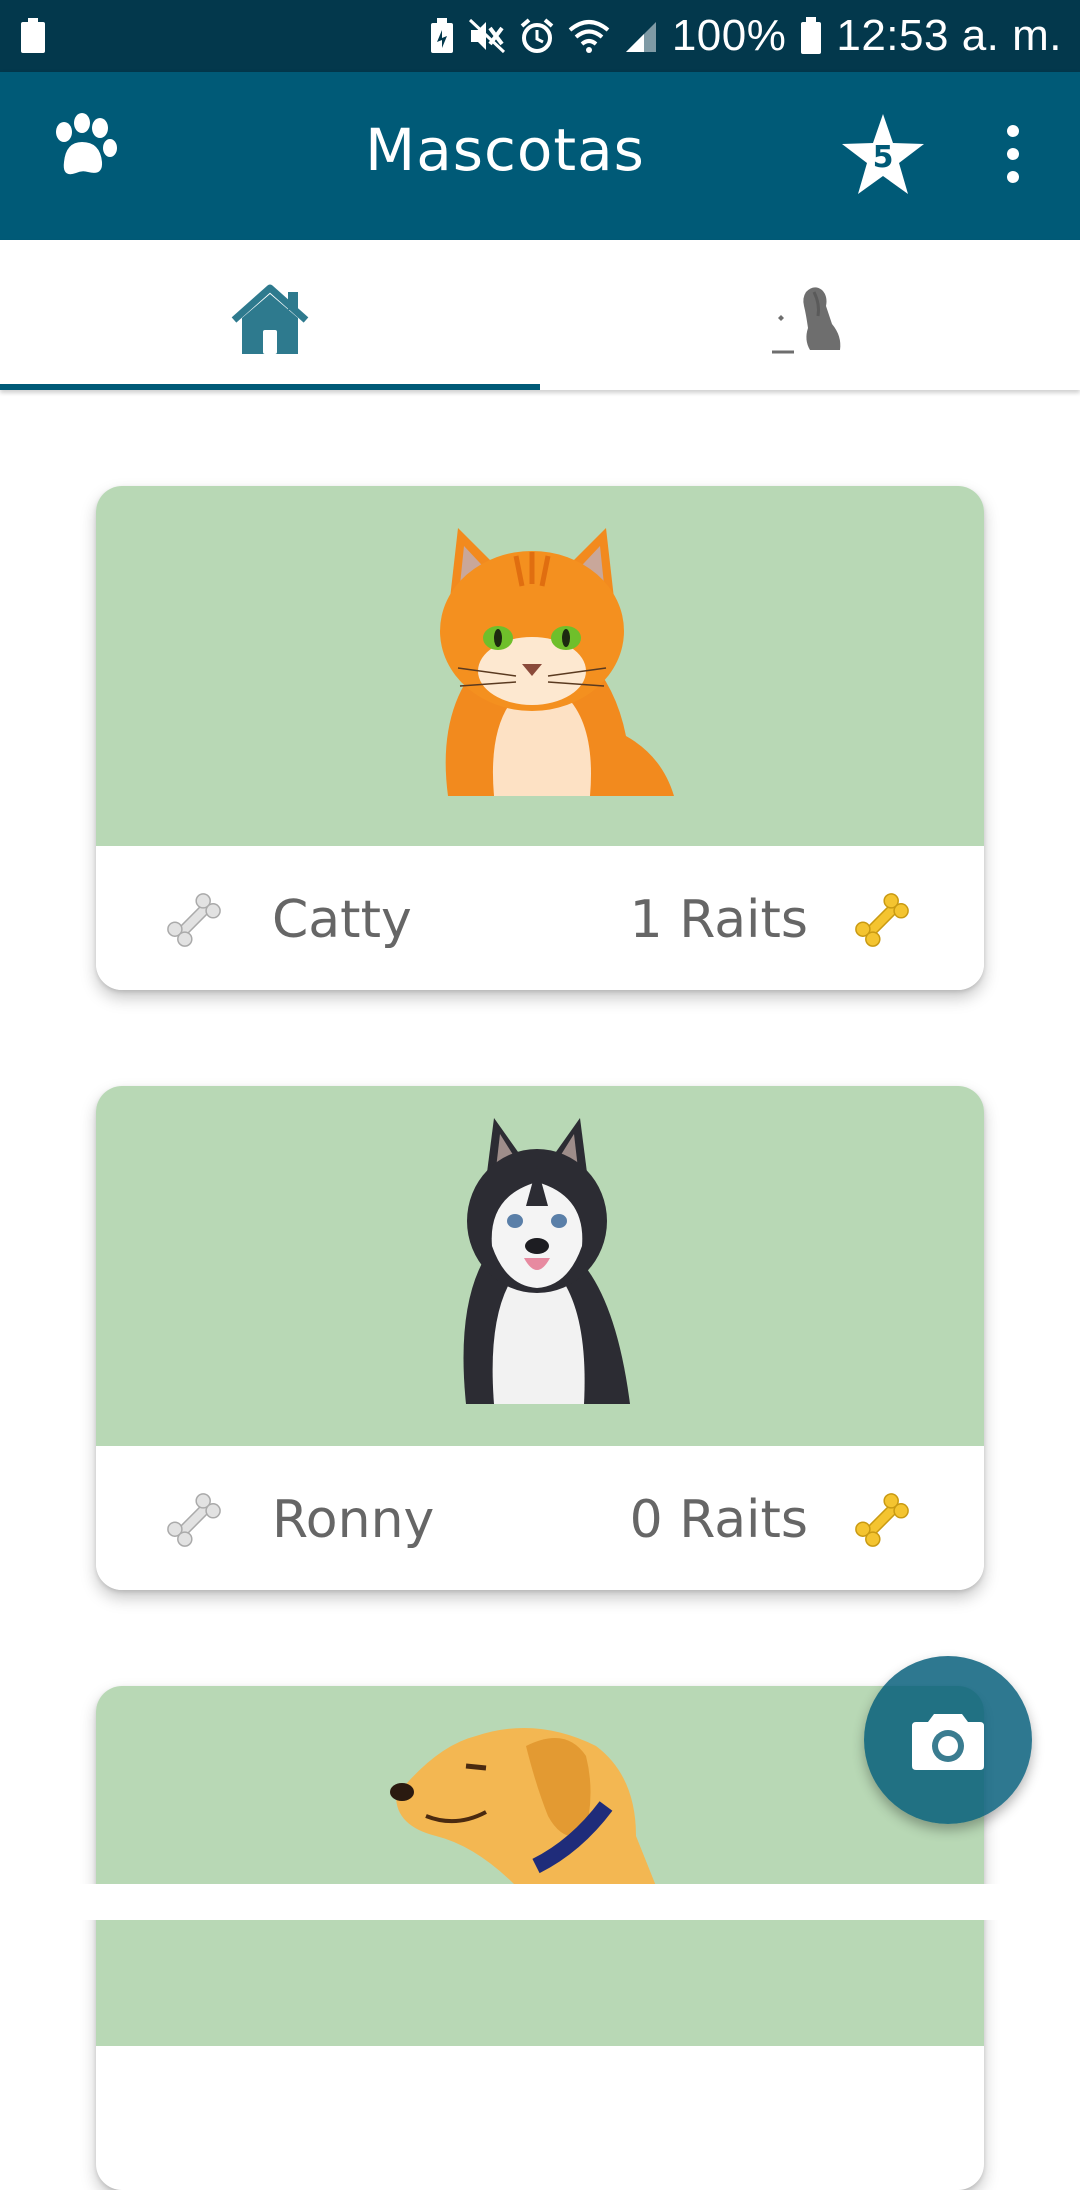 The width and height of the screenshot is (1080, 2190). I want to click on battery-badge-icon, so click(33, 38).